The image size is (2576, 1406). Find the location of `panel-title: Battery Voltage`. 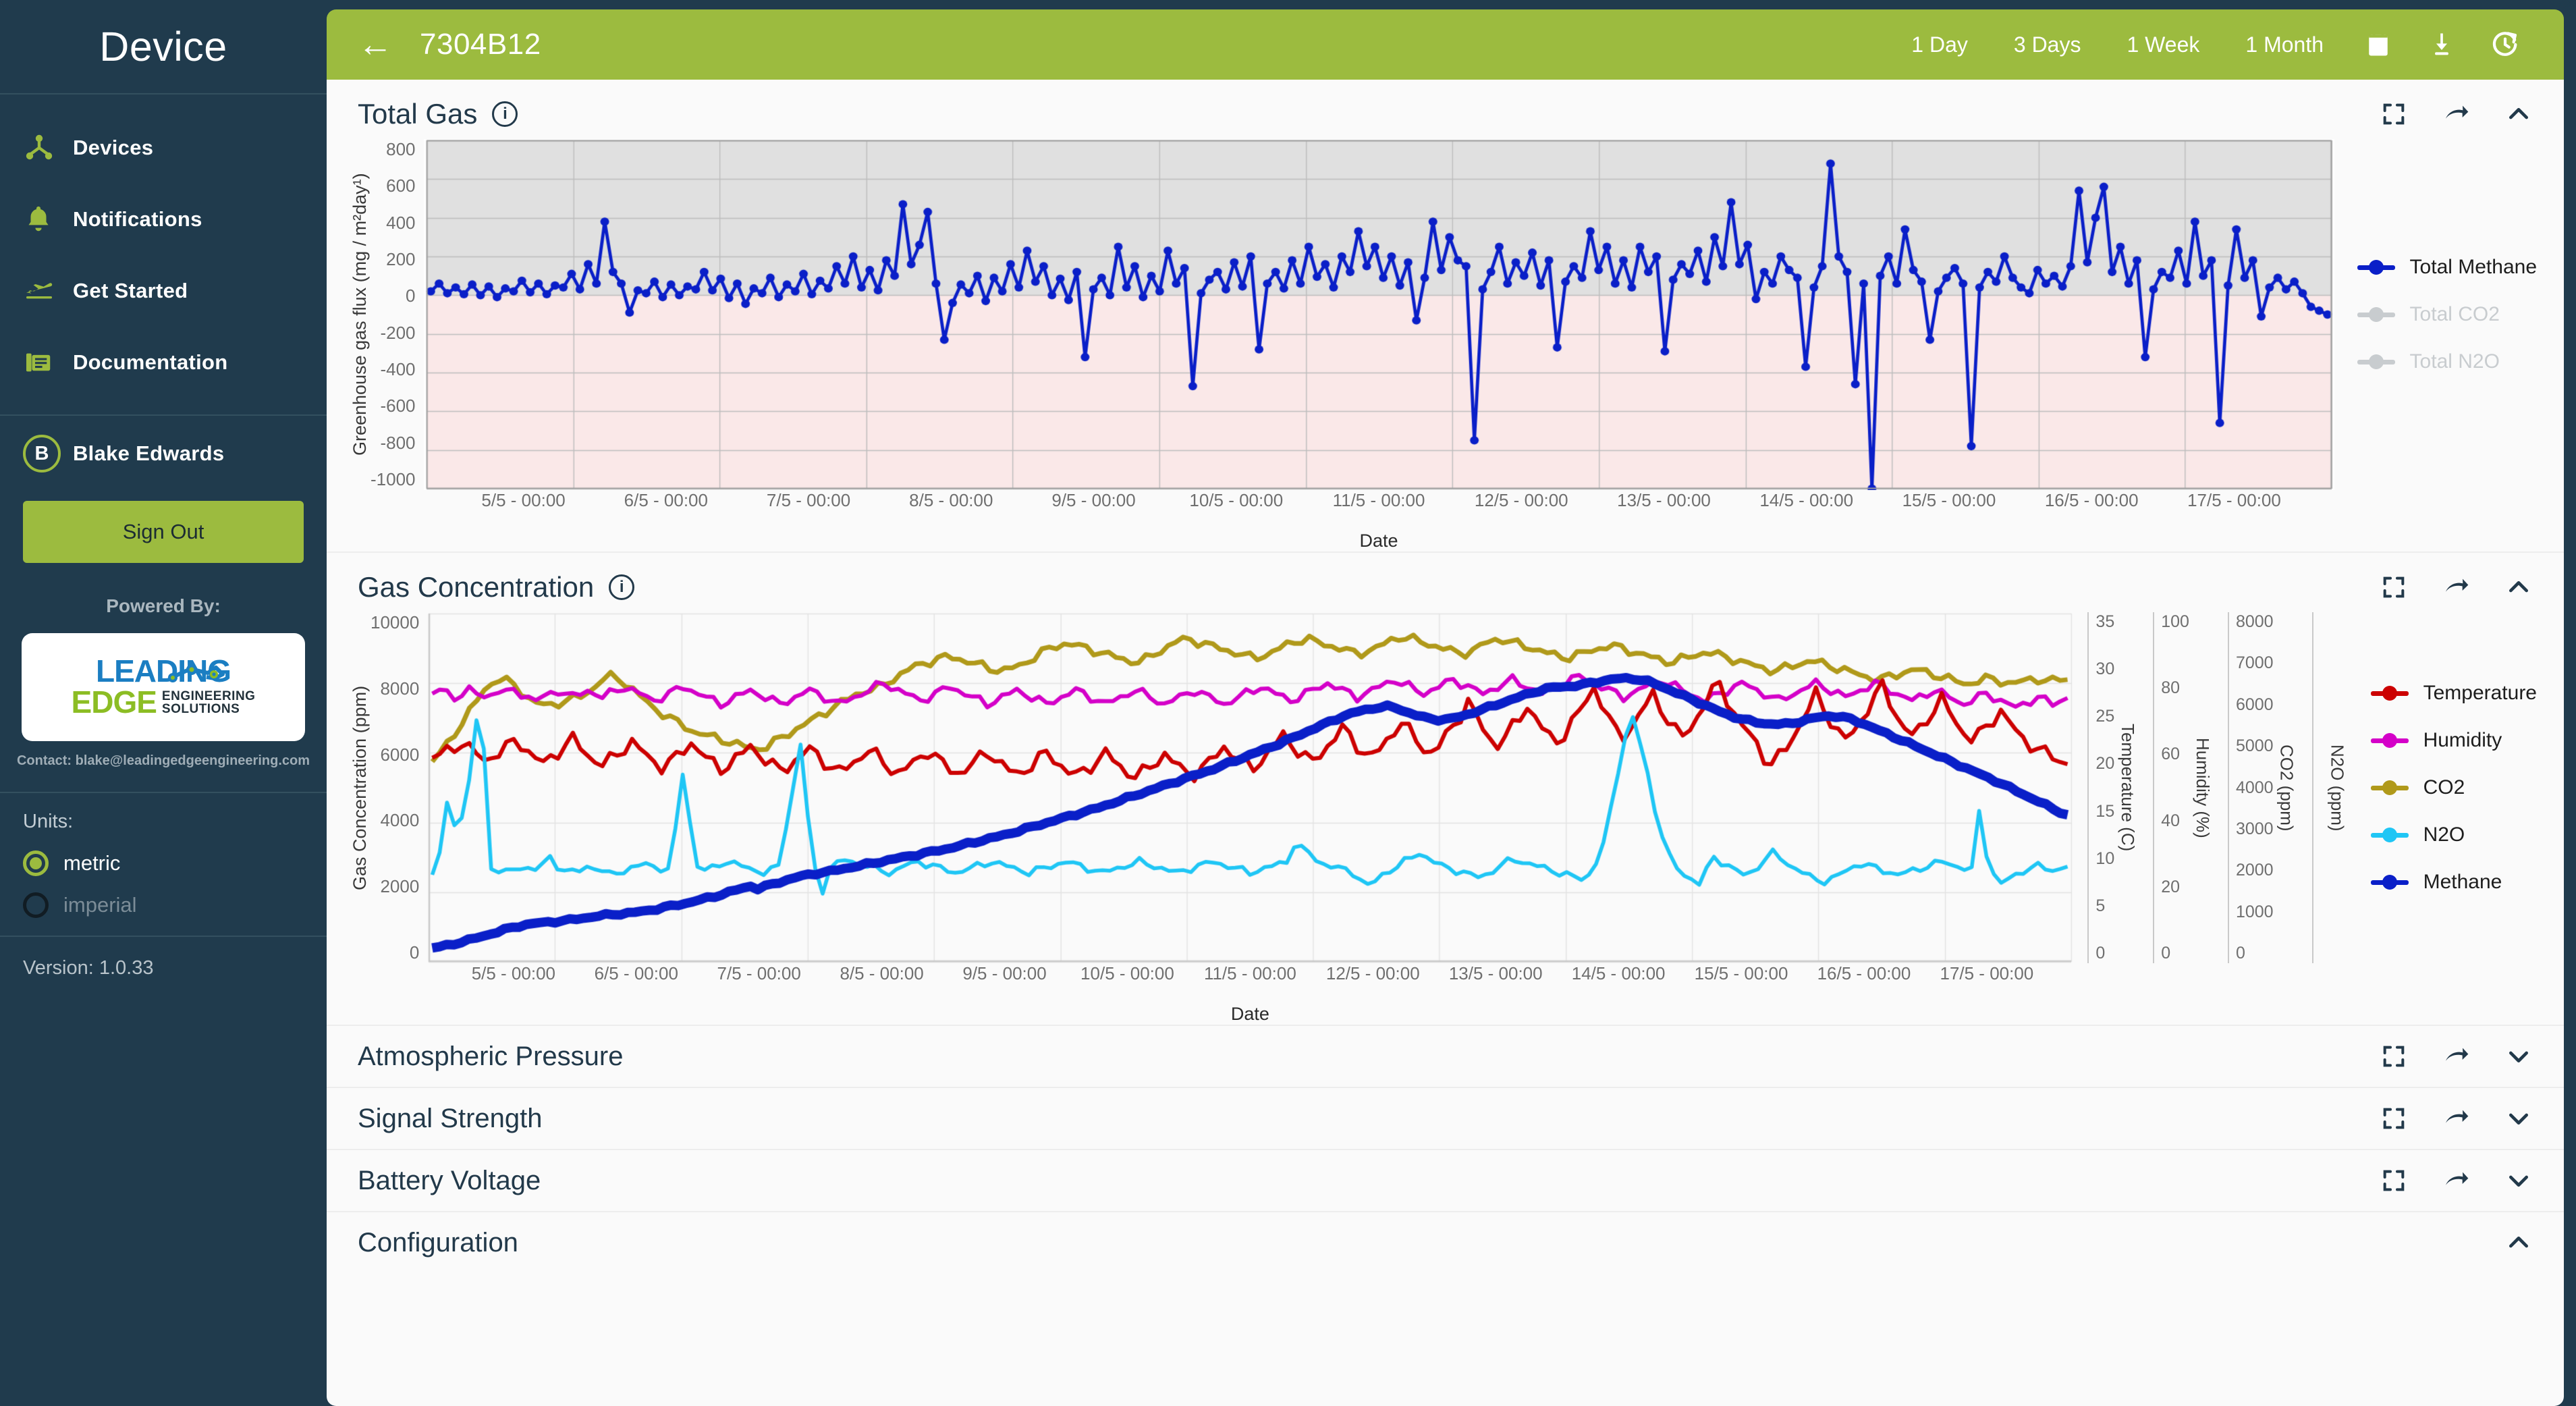

panel-title: Battery Voltage is located at coordinates (449, 1180).